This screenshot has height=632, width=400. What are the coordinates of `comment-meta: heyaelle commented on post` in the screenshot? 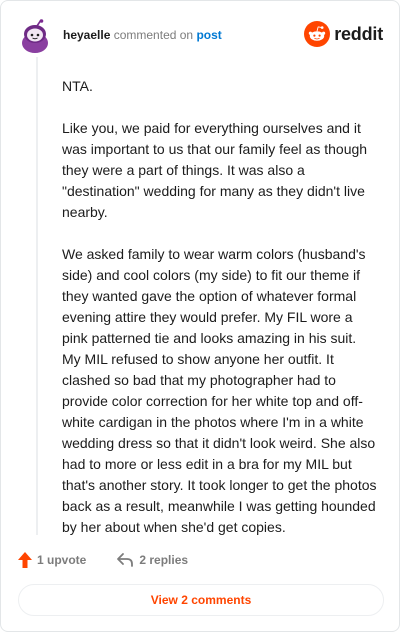 It's located at (142, 35).